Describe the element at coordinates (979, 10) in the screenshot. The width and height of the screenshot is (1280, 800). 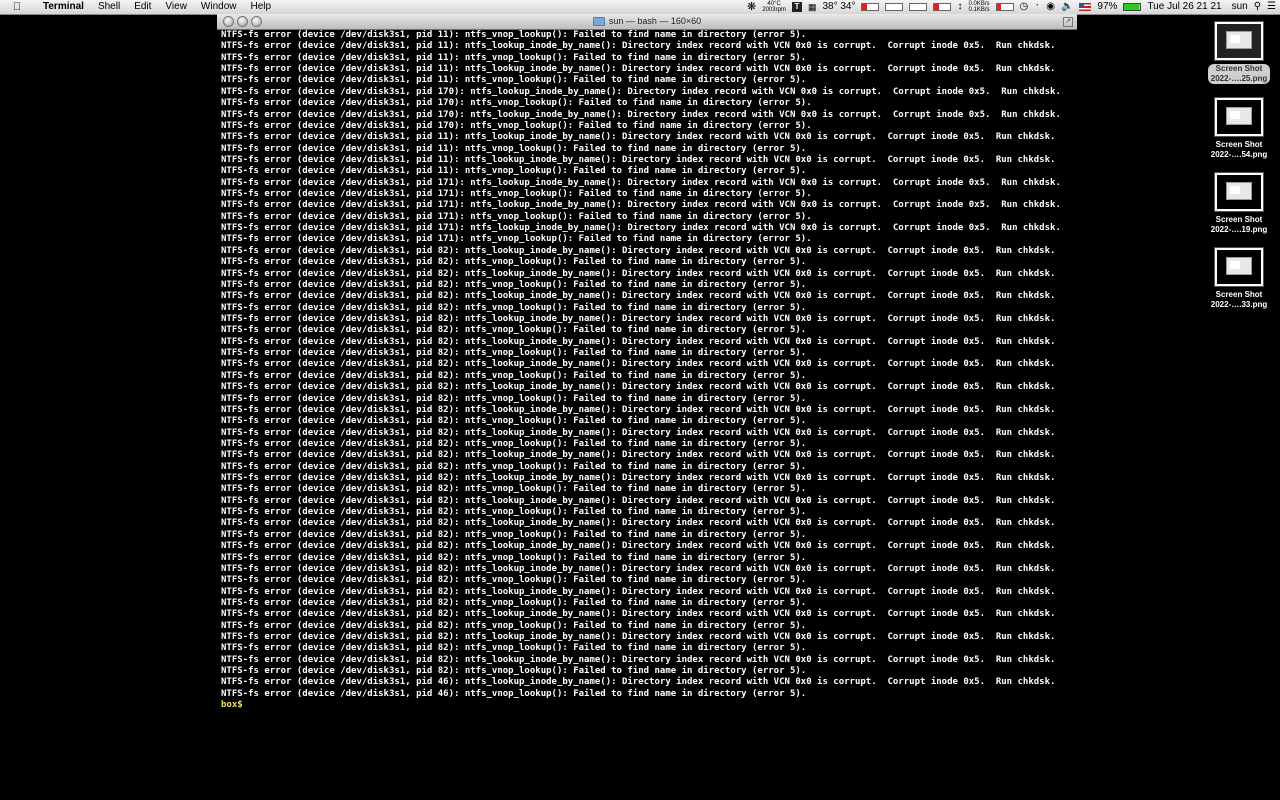
I see `net-down: 0.1KB/s` at that location.